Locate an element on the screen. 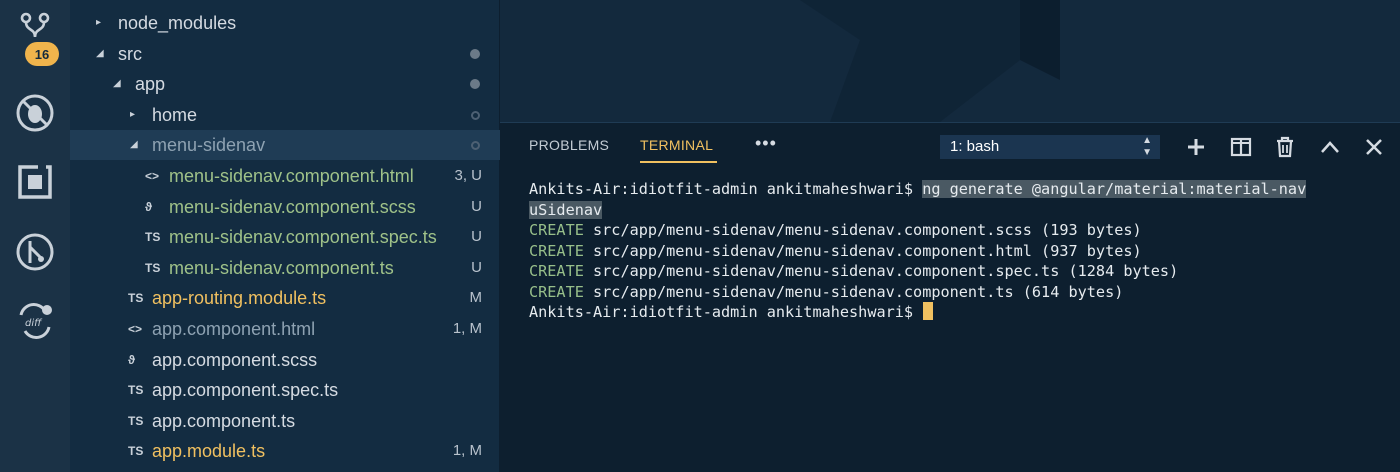 The height and width of the screenshot is (472, 1400). tree-item-label: menu-sidenav.component.scss is located at coordinates (292, 206).